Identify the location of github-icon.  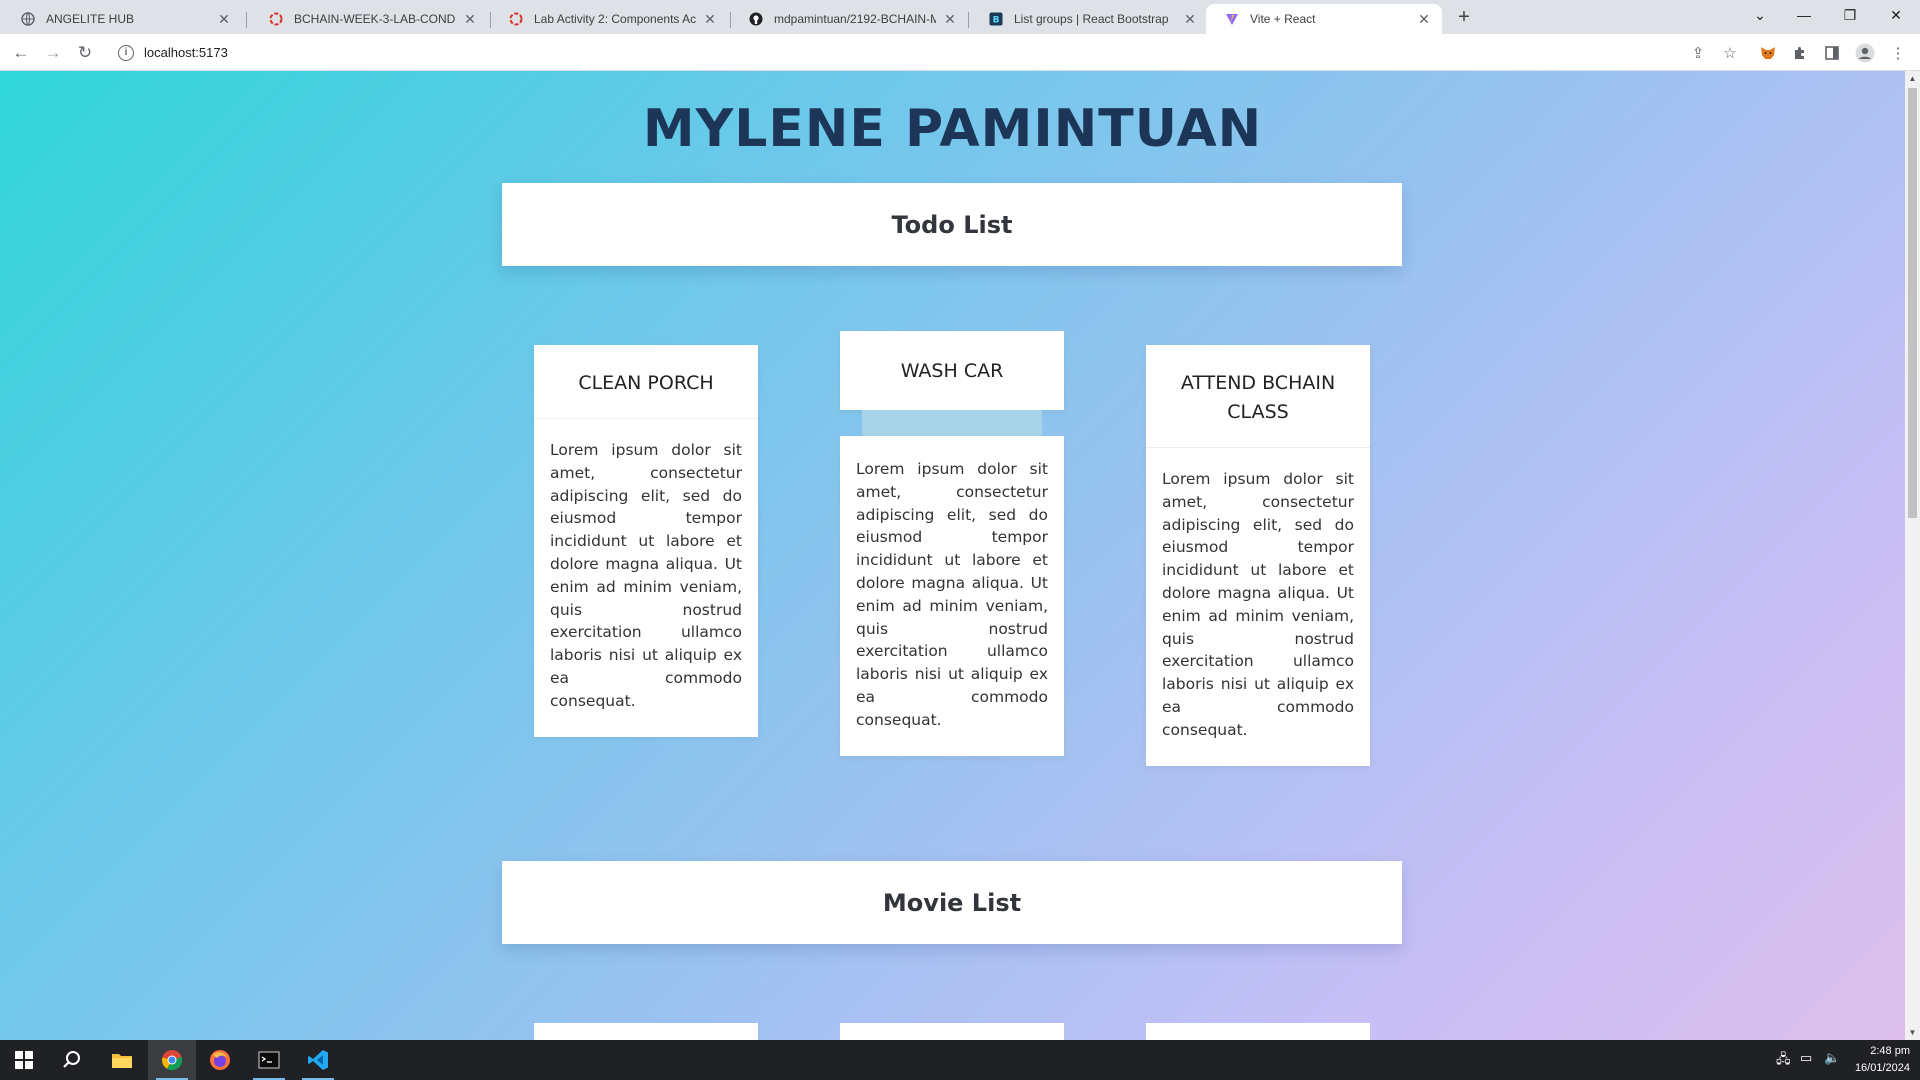
(756, 19).